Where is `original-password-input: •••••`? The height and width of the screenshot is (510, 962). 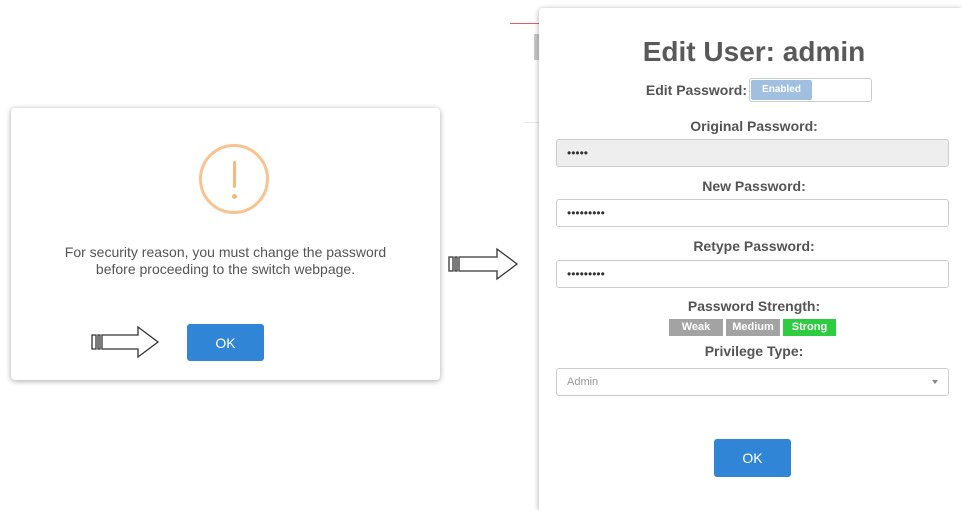
original-password-input: ••••• is located at coordinates (752, 153).